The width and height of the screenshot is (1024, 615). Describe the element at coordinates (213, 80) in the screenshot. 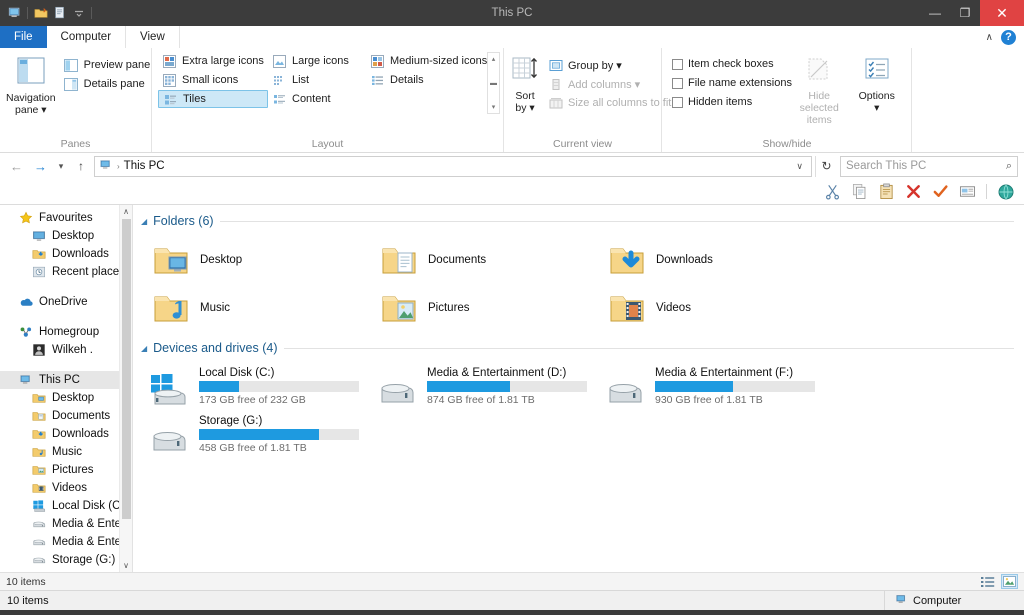

I see `layout-small-icons: Small icons` at that location.